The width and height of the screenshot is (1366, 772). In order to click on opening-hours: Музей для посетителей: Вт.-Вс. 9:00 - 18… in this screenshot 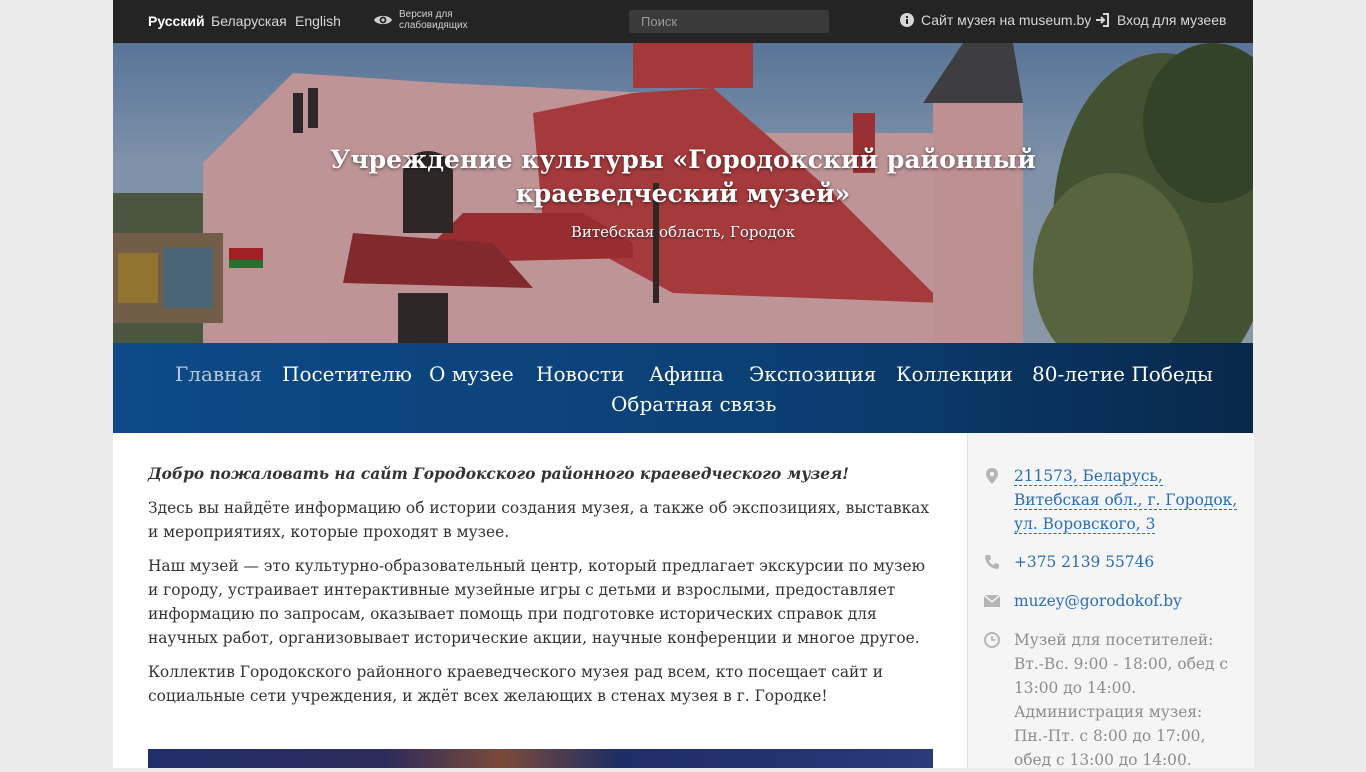, I will do `click(1121, 700)`.